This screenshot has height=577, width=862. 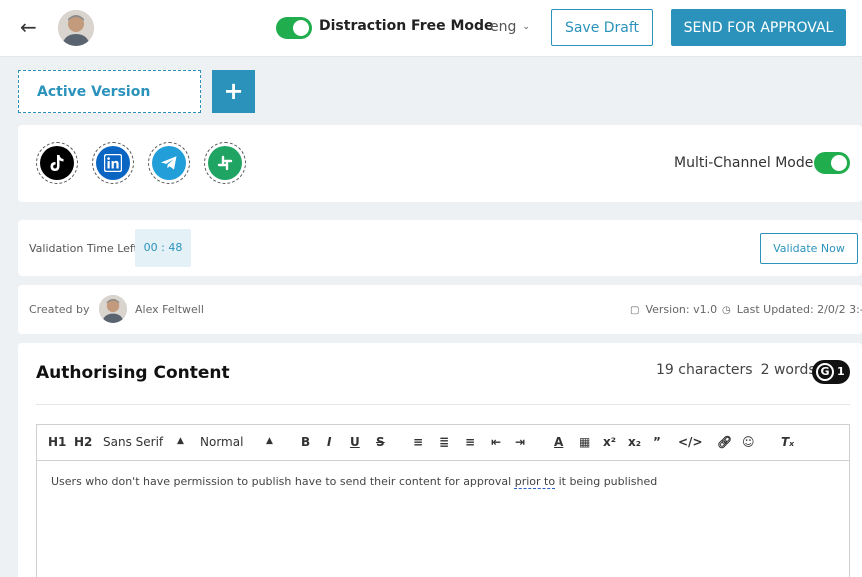 I want to click on channel-slack, so click(x=225, y=163).